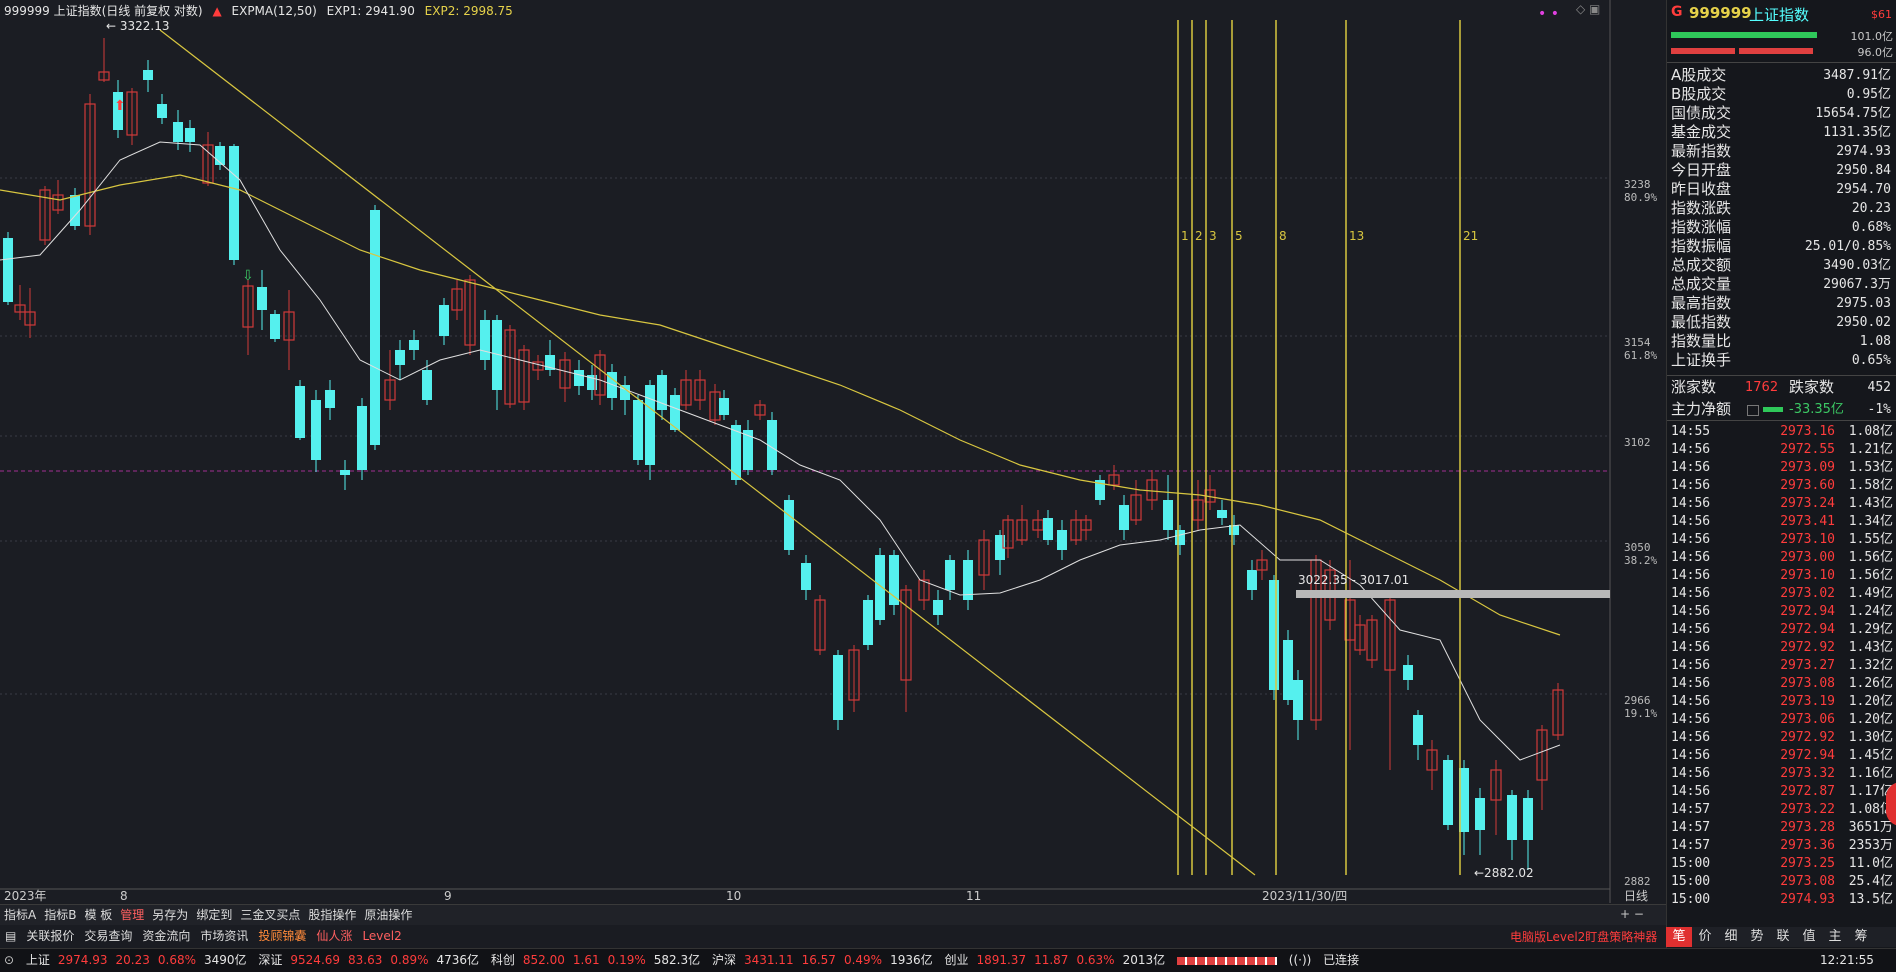 The image size is (1896, 972). What do you see at coordinates (1782, 828) in the screenshot?
I see `tick-row: 14:57 2973.28 3651万` at bounding box center [1782, 828].